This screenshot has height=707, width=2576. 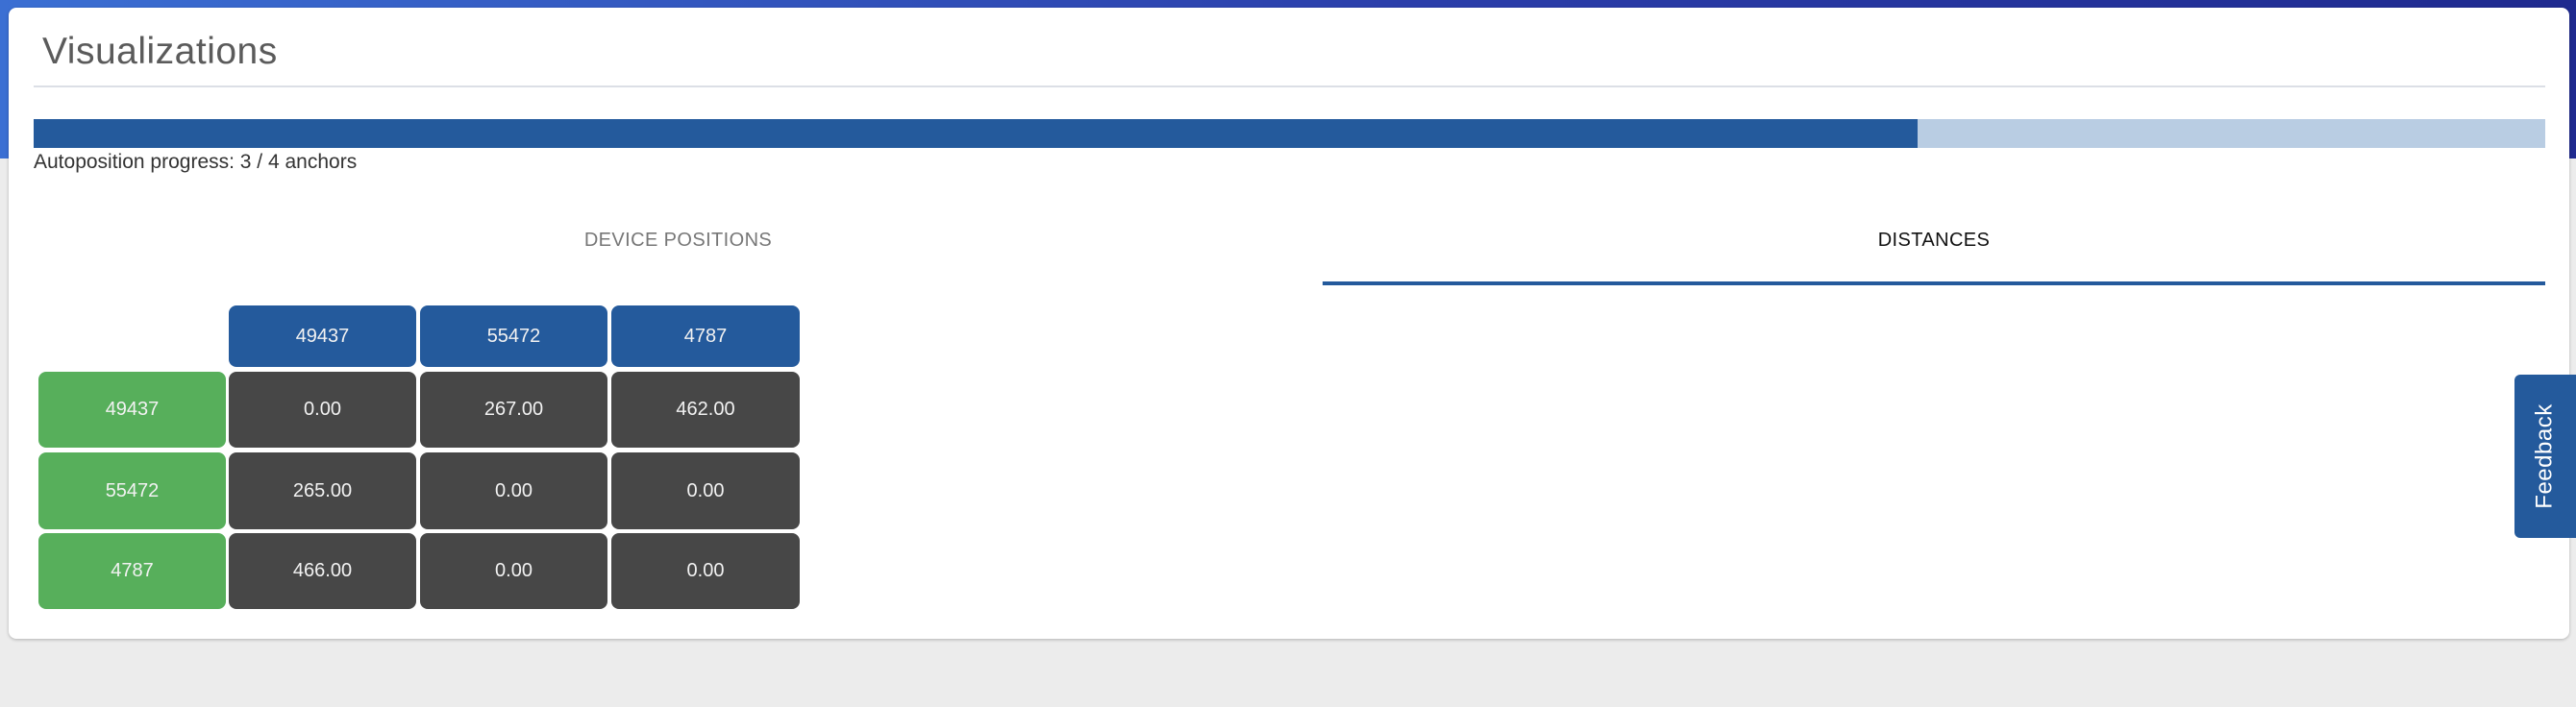 What do you see at coordinates (976, 133) in the screenshot?
I see `autoposition-progress-fill` at bounding box center [976, 133].